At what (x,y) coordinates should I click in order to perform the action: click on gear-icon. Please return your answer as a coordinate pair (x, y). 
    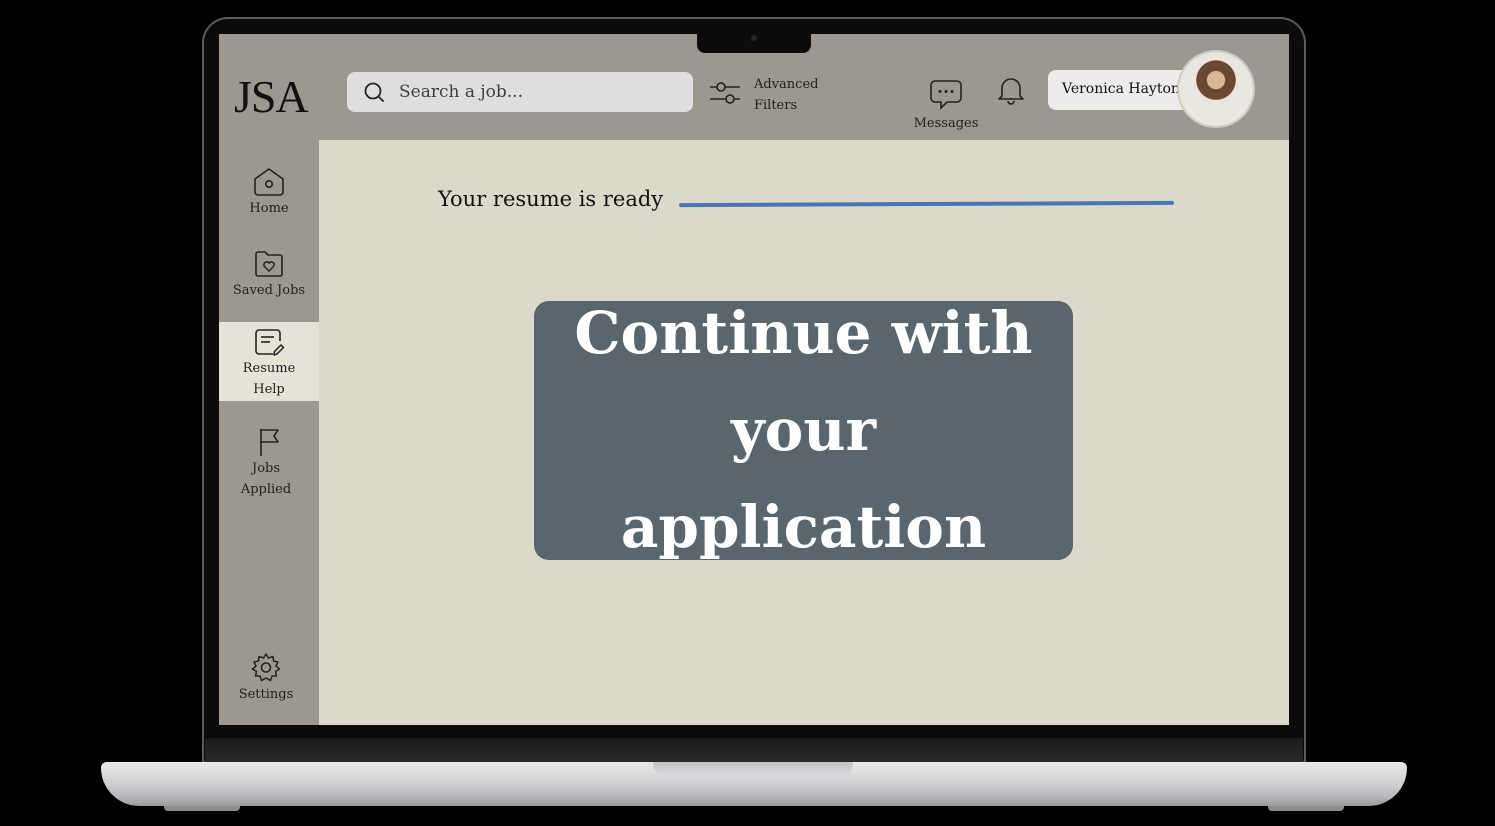
    Looking at the image, I should click on (266, 668).